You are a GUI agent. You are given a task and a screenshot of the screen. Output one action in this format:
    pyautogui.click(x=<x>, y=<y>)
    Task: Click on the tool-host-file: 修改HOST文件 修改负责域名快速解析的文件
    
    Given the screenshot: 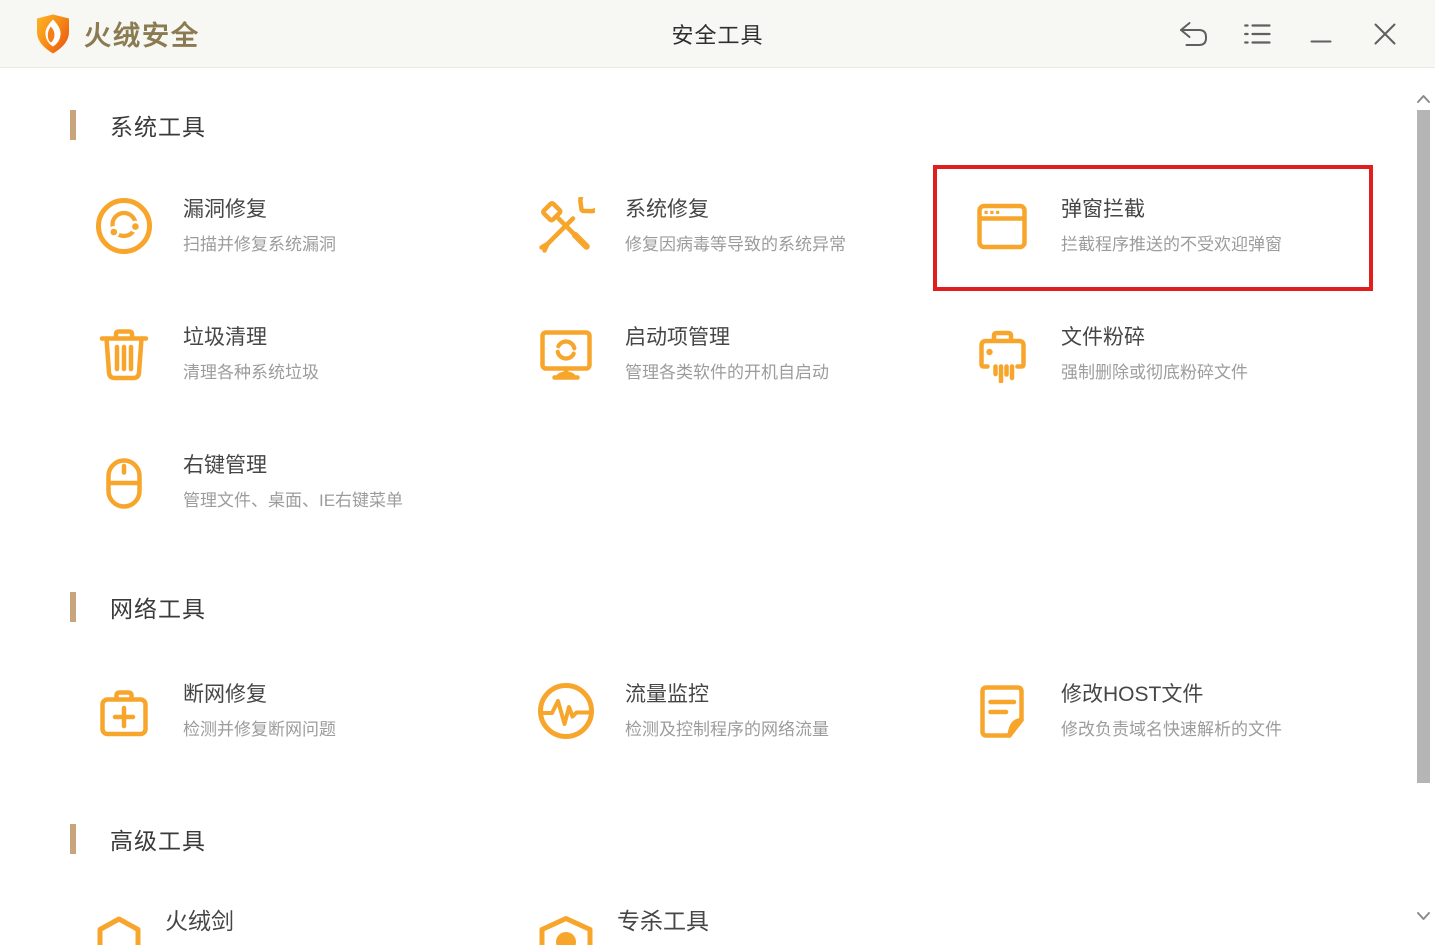 What is the action you would take?
    pyautogui.click(x=1204, y=711)
    